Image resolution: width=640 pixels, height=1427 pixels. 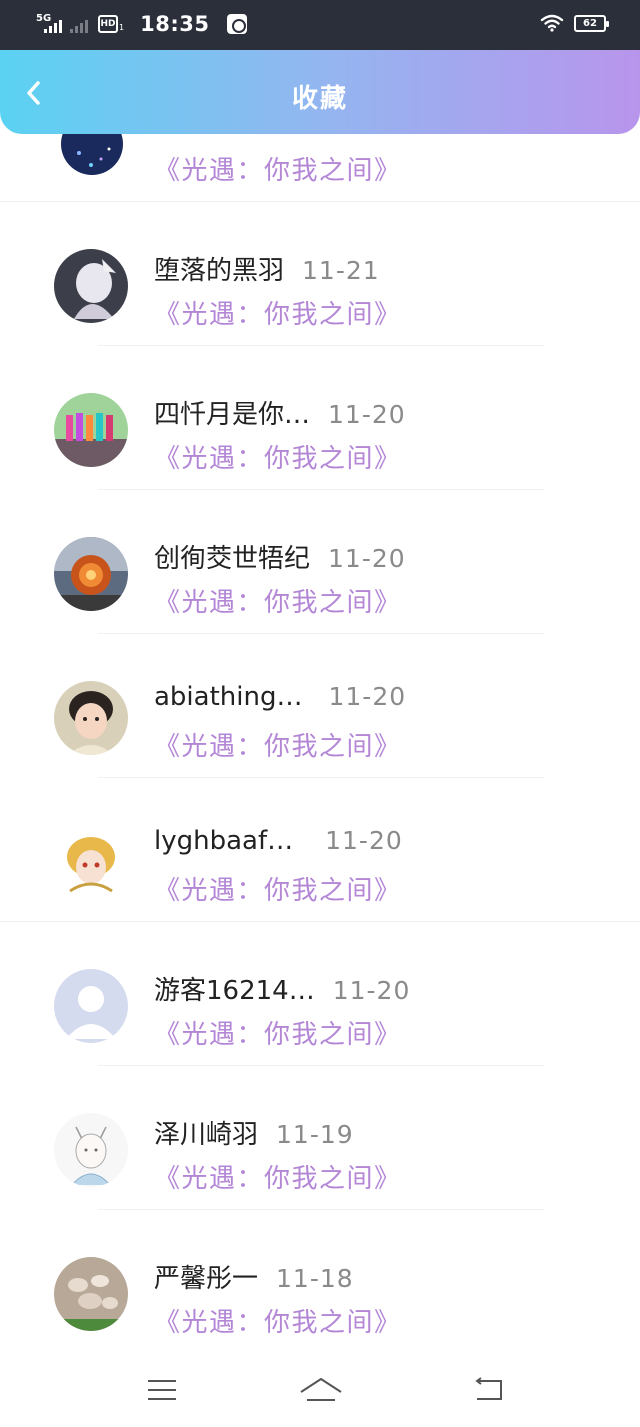 I want to click on name-row: 堕落的黑羽 11-21, so click(x=267, y=268).